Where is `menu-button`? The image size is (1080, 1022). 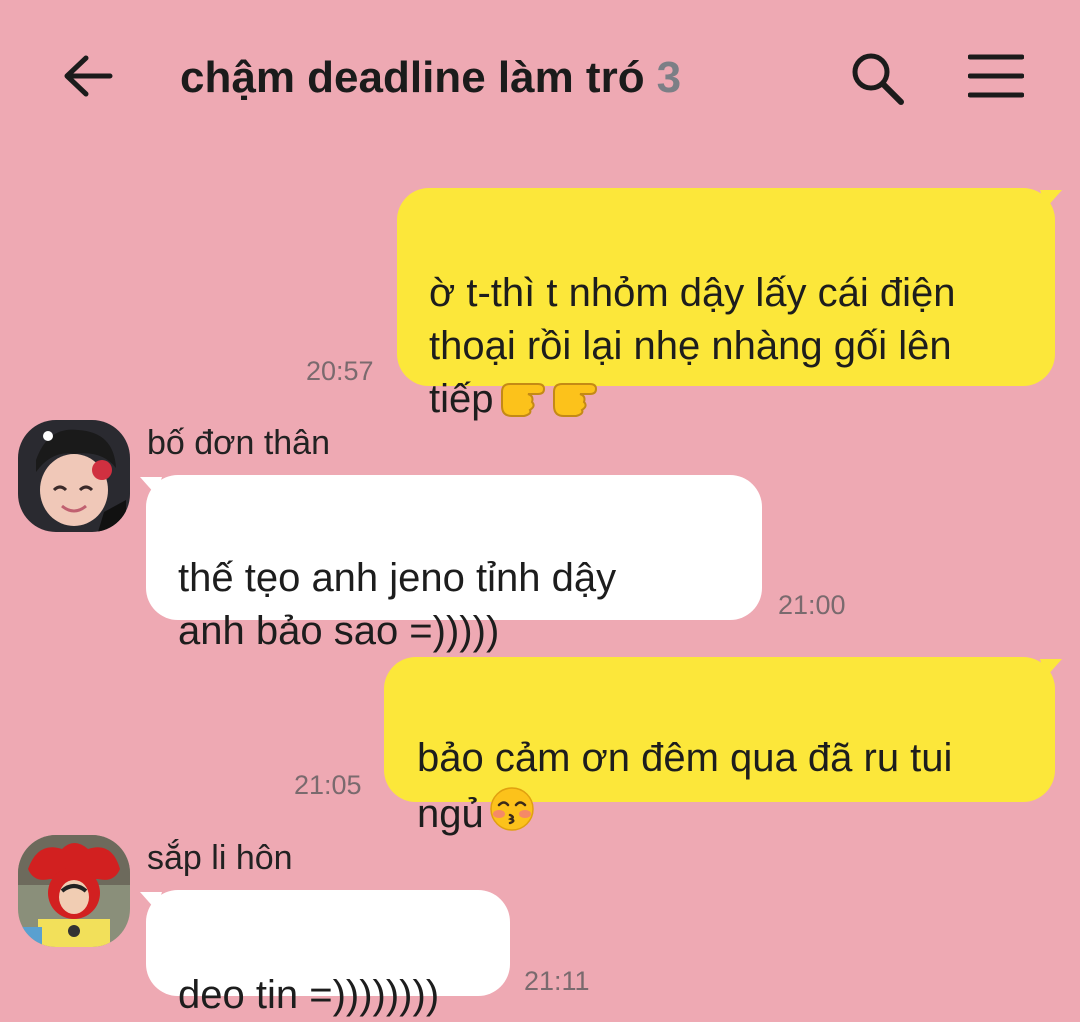
menu-button is located at coordinates (996, 76).